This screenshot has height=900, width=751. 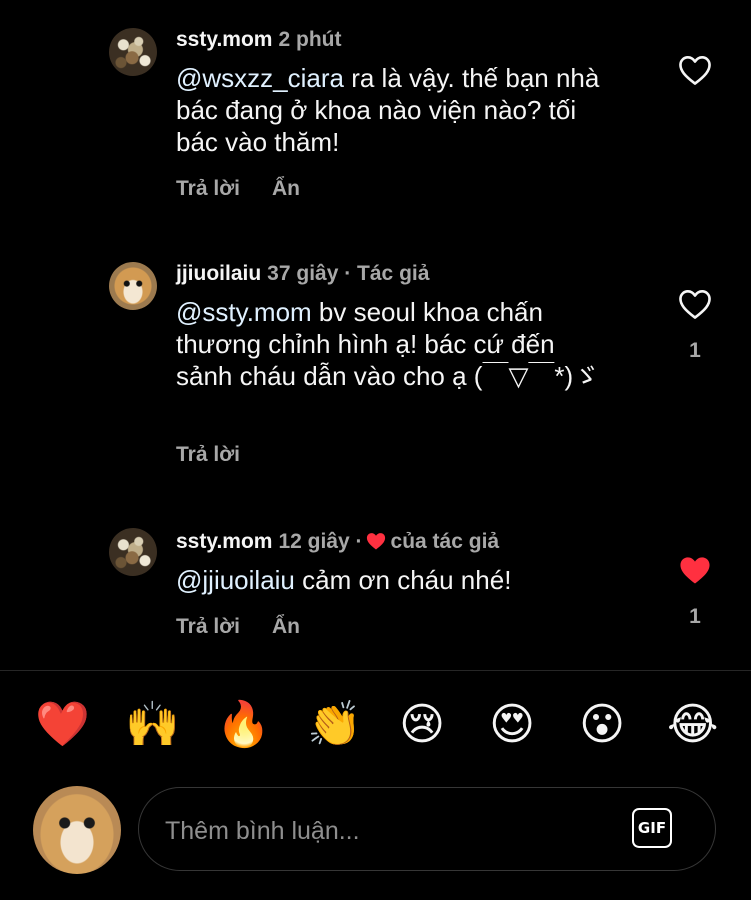 I want to click on comment-mention: @wsxzz_ciara, so click(x=260, y=78).